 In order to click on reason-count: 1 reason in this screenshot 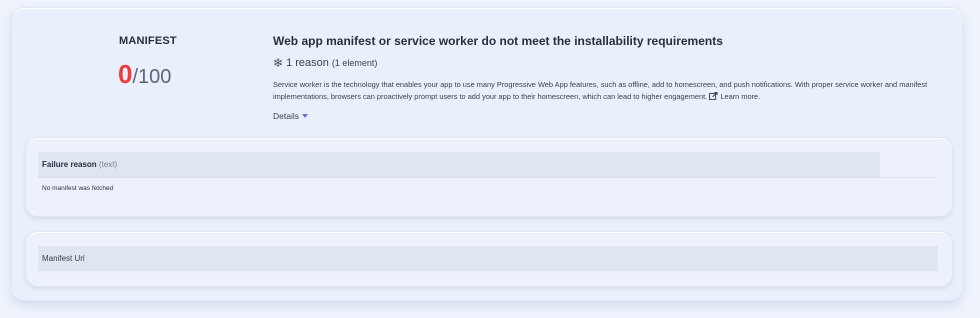, I will do `click(307, 63)`.